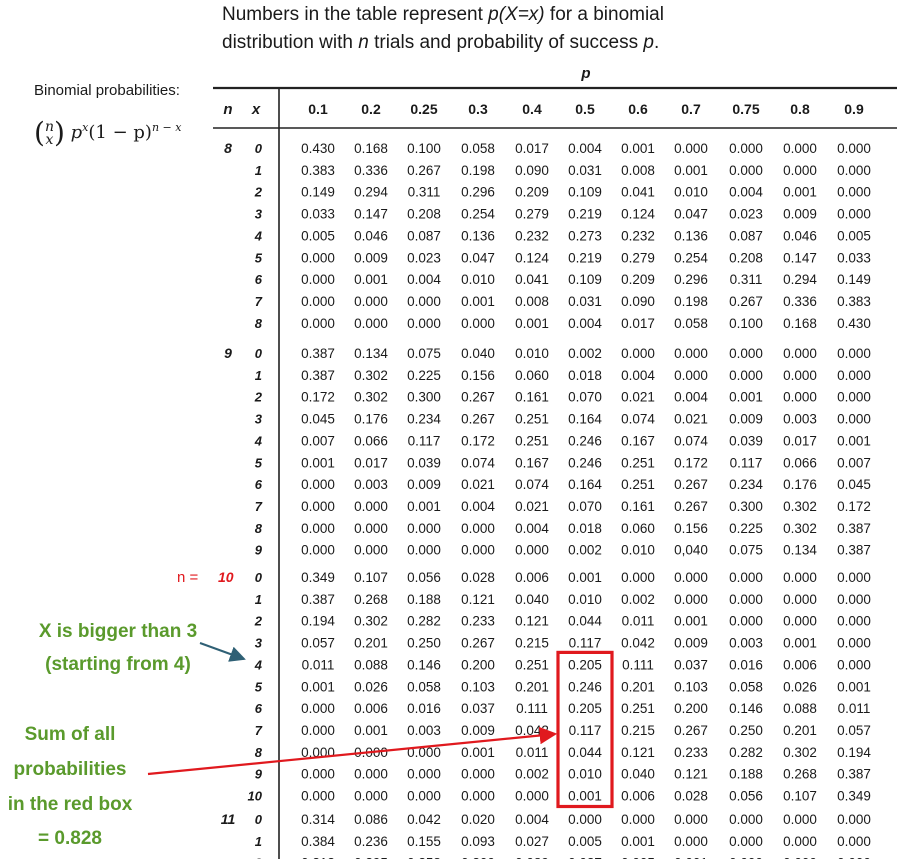 The width and height of the screenshot is (913, 859). I want to click on probability-cell: 0.209, so click(638, 279).